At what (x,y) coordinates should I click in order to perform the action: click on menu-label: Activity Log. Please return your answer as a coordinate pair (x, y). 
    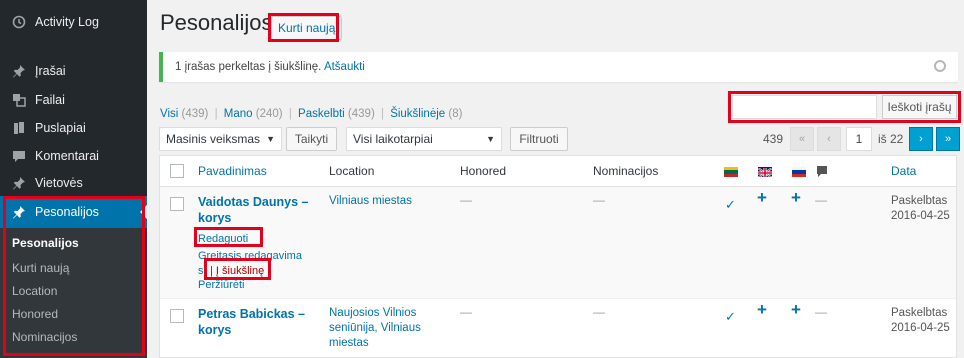
    Looking at the image, I should click on (67, 22).